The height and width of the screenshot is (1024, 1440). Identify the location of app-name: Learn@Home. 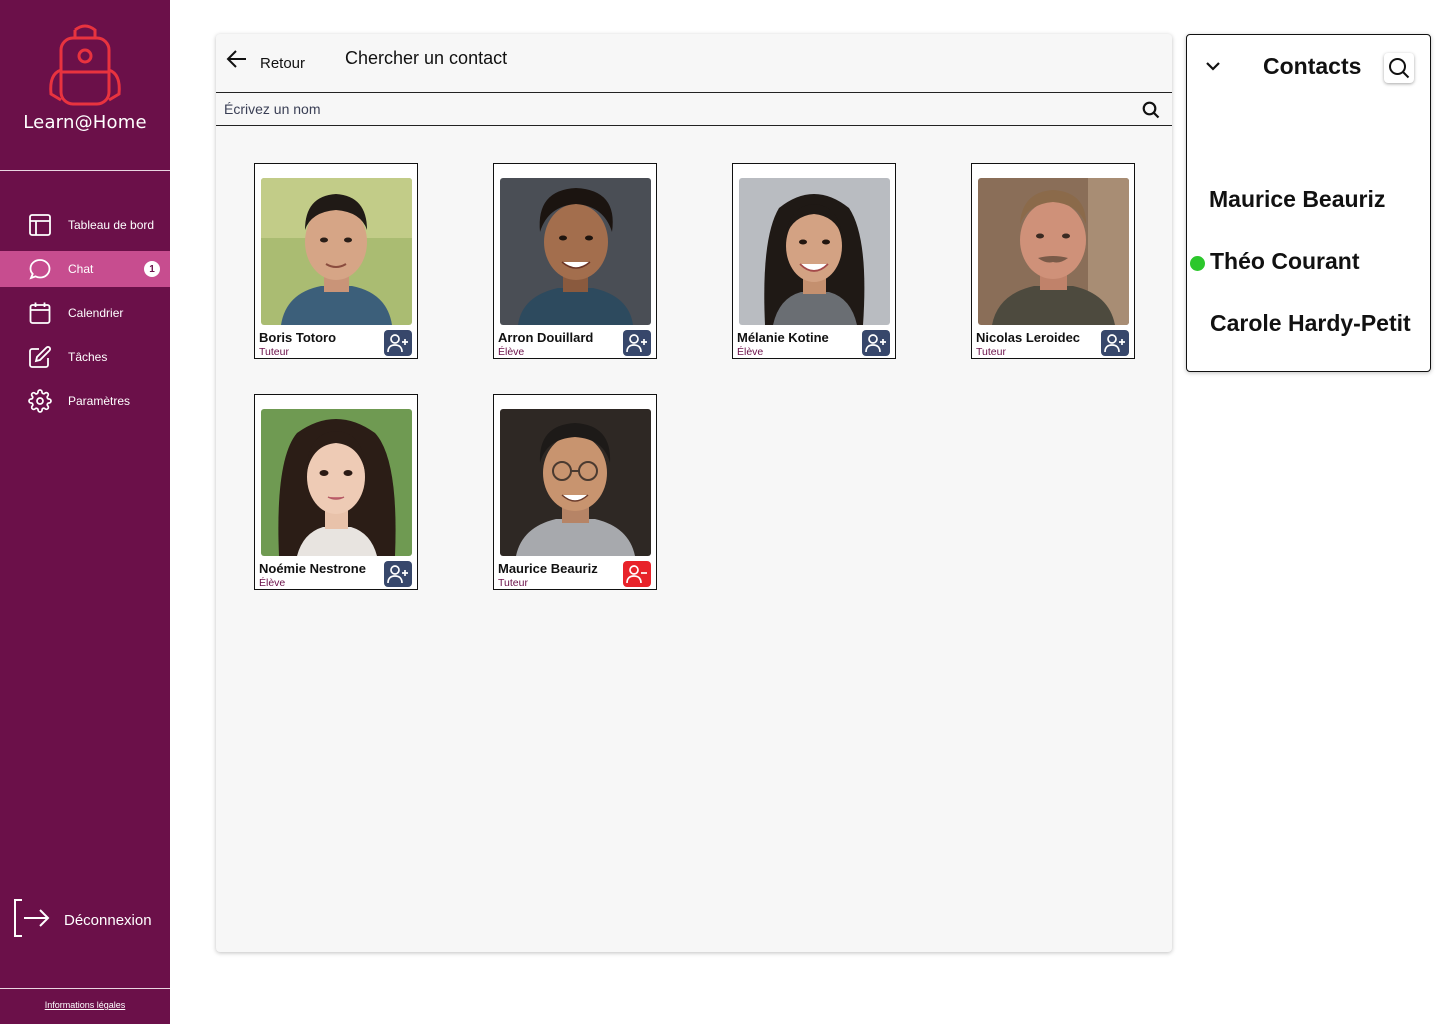
(85, 122).